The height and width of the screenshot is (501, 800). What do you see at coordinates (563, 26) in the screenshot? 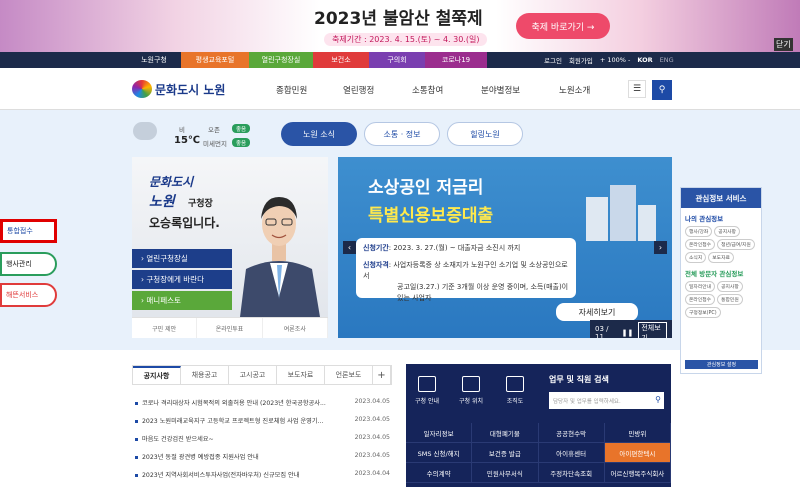
I see `festival-link-button: 축제 바로가기 →` at bounding box center [563, 26].